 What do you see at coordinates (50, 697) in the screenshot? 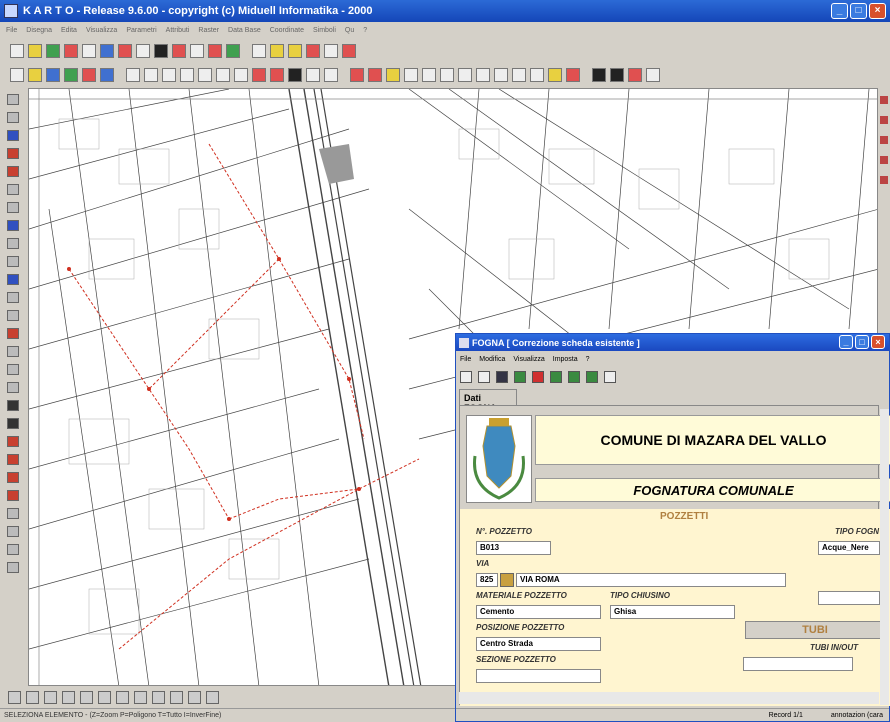
I see `zoom-window-icon` at bounding box center [50, 697].